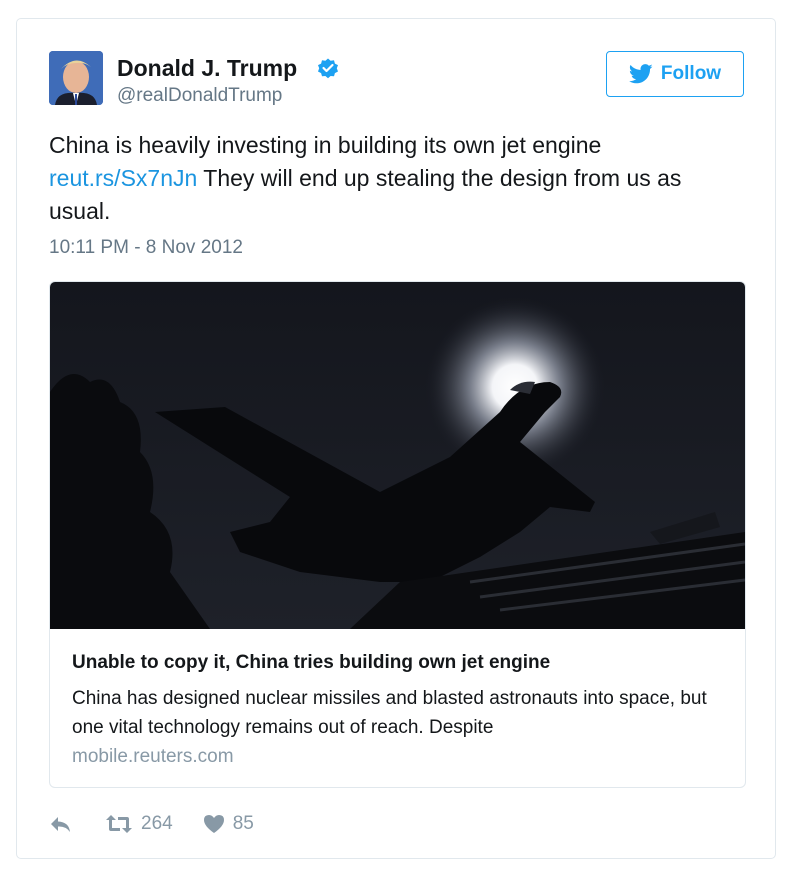 The image size is (799, 884). Describe the element at coordinates (76, 78) in the screenshot. I see `avatar` at that location.